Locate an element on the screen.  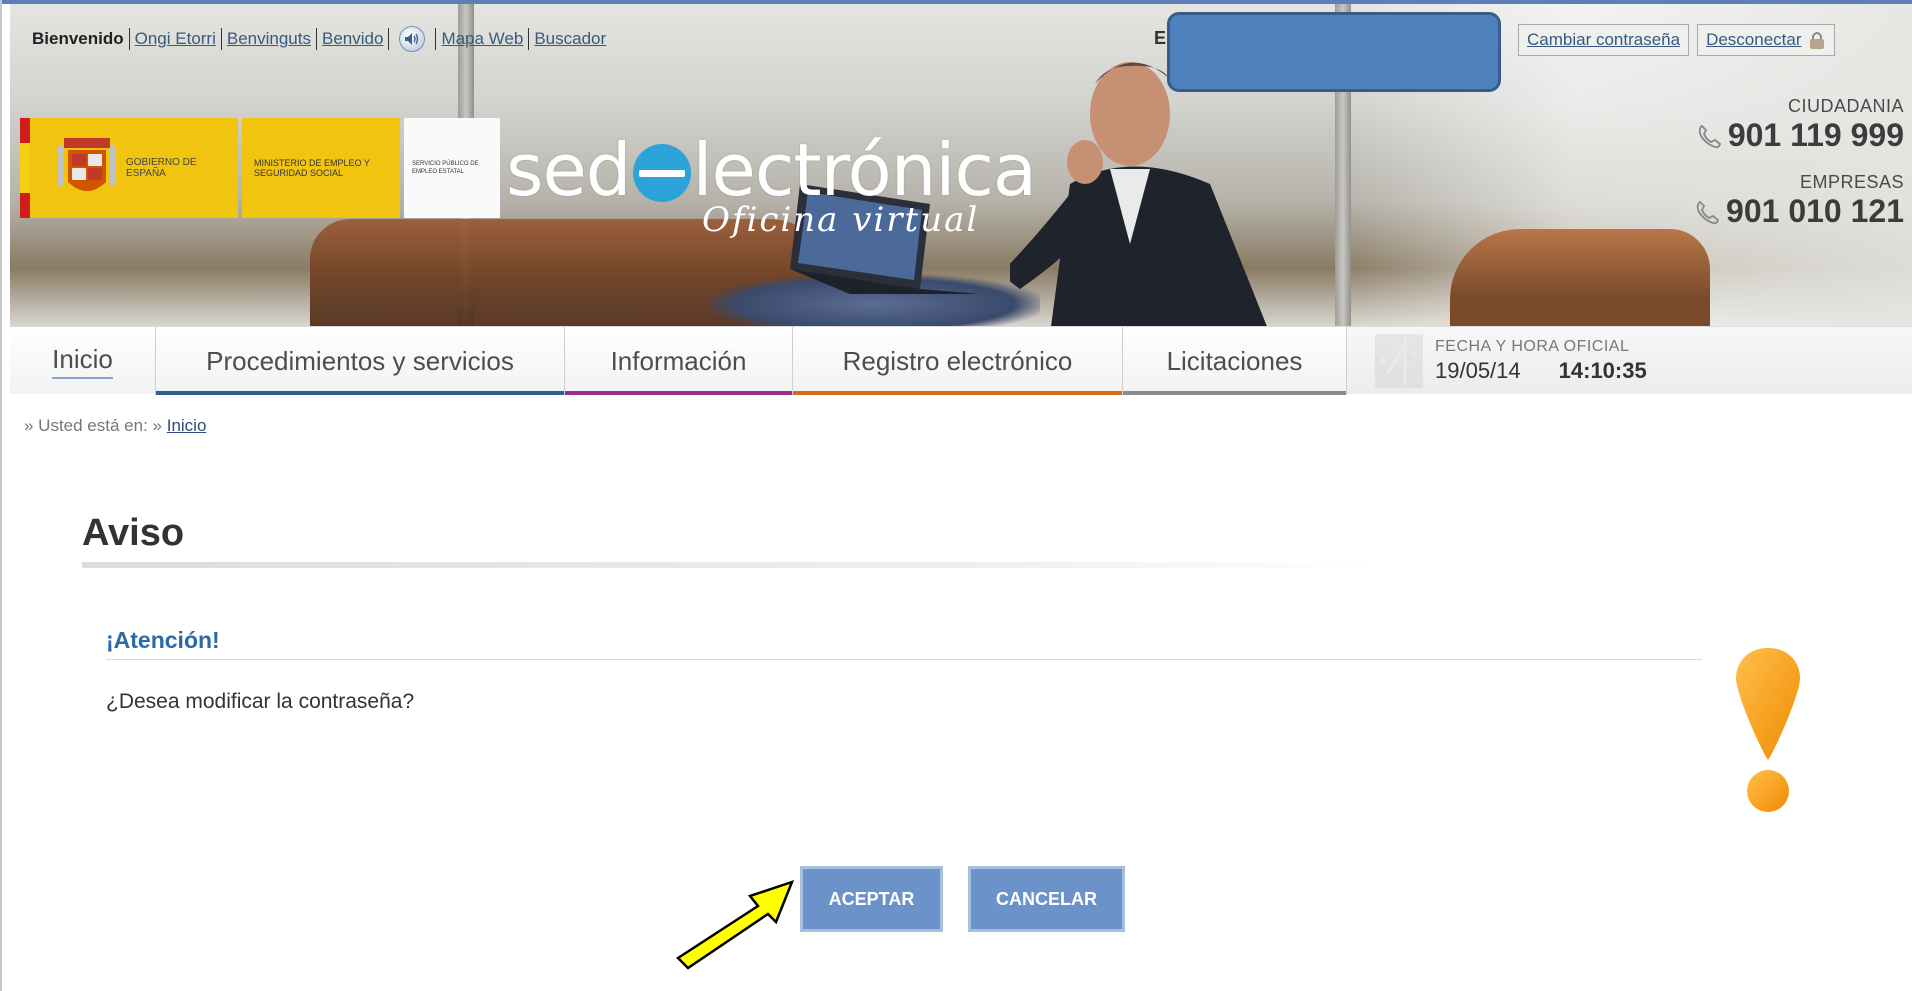
gobierno-text: GOBIERNO DE ESPAÑA is located at coordinates (161, 168).